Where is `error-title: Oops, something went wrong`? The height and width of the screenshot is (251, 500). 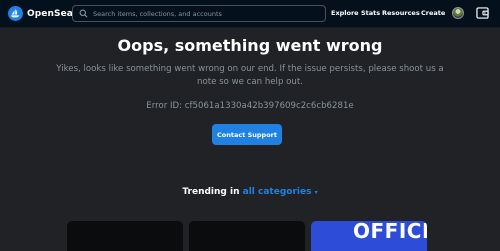 error-title: Oops, something went wrong is located at coordinates (250, 45).